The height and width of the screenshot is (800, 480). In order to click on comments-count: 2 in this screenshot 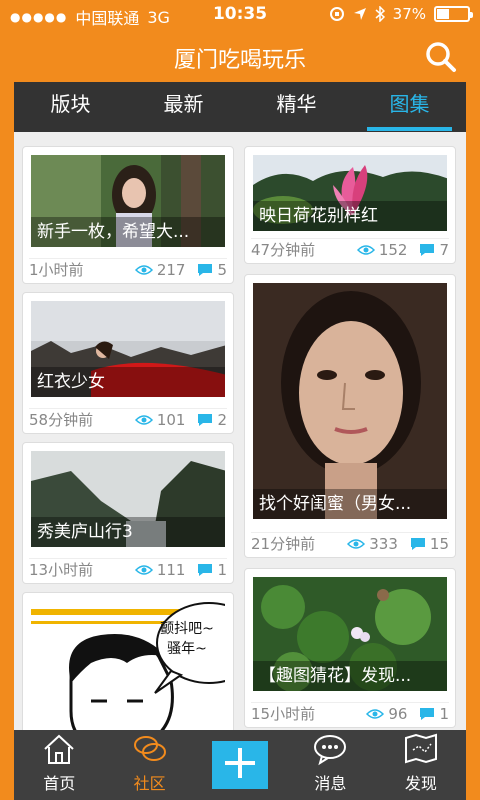, I will do `click(222, 419)`.